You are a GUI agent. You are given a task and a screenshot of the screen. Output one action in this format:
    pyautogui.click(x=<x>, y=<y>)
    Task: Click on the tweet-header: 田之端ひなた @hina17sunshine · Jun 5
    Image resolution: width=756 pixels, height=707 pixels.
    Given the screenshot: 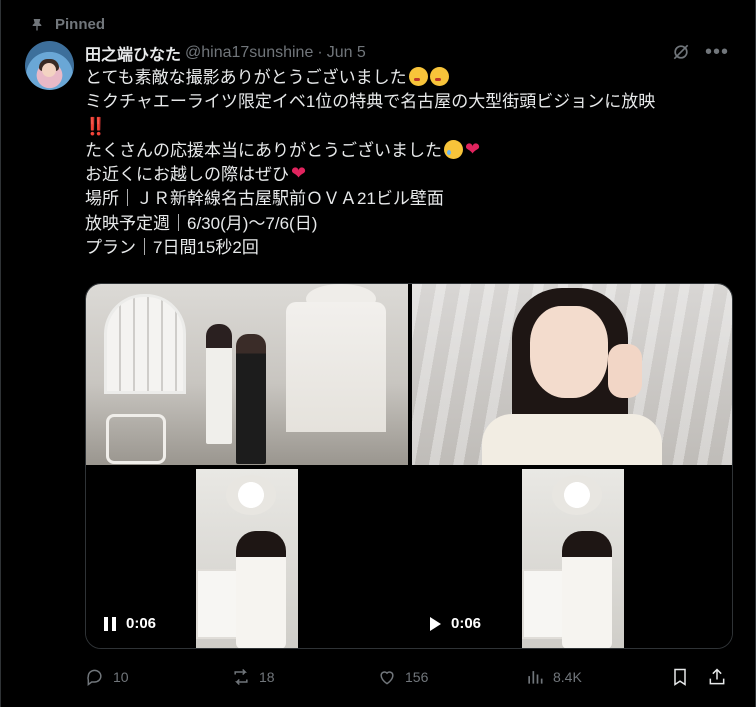 What is the action you would take?
    pyautogui.click(x=225, y=53)
    